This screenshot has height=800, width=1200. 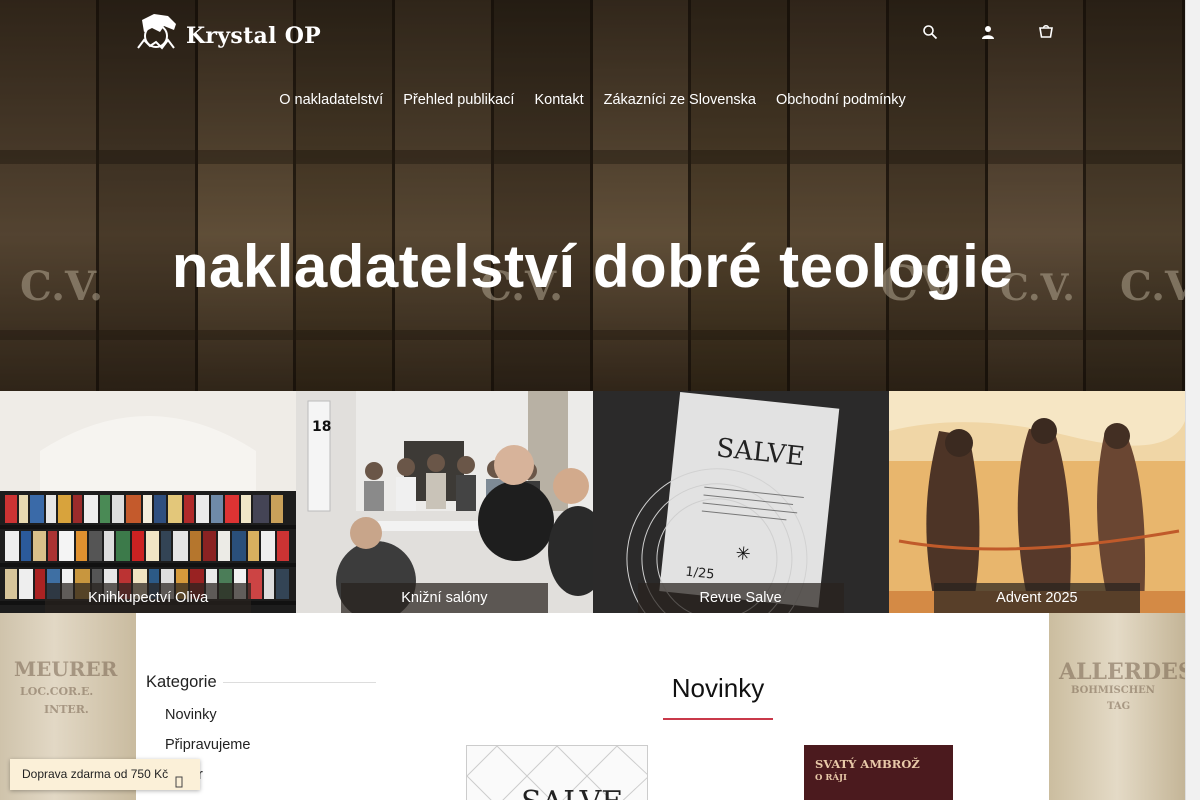 I want to click on tile-advent-2025: Advent 2025, so click(x=1036, y=502).